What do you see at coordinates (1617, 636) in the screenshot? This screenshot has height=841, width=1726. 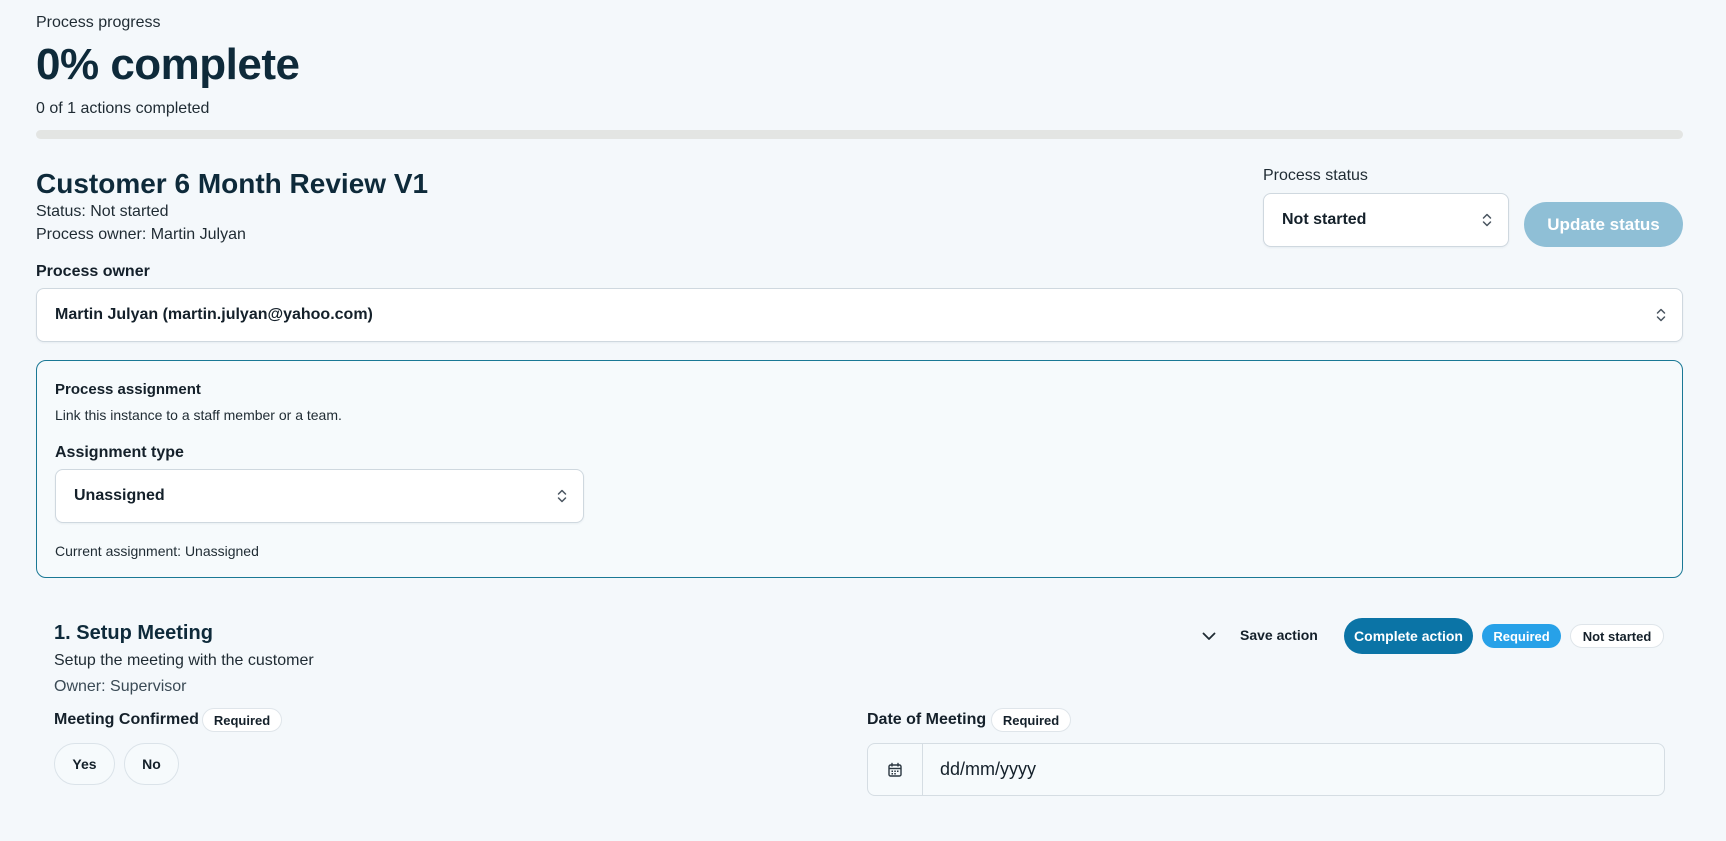 I see `action-status-badge: Not started` at bounding box center [1617, 636].